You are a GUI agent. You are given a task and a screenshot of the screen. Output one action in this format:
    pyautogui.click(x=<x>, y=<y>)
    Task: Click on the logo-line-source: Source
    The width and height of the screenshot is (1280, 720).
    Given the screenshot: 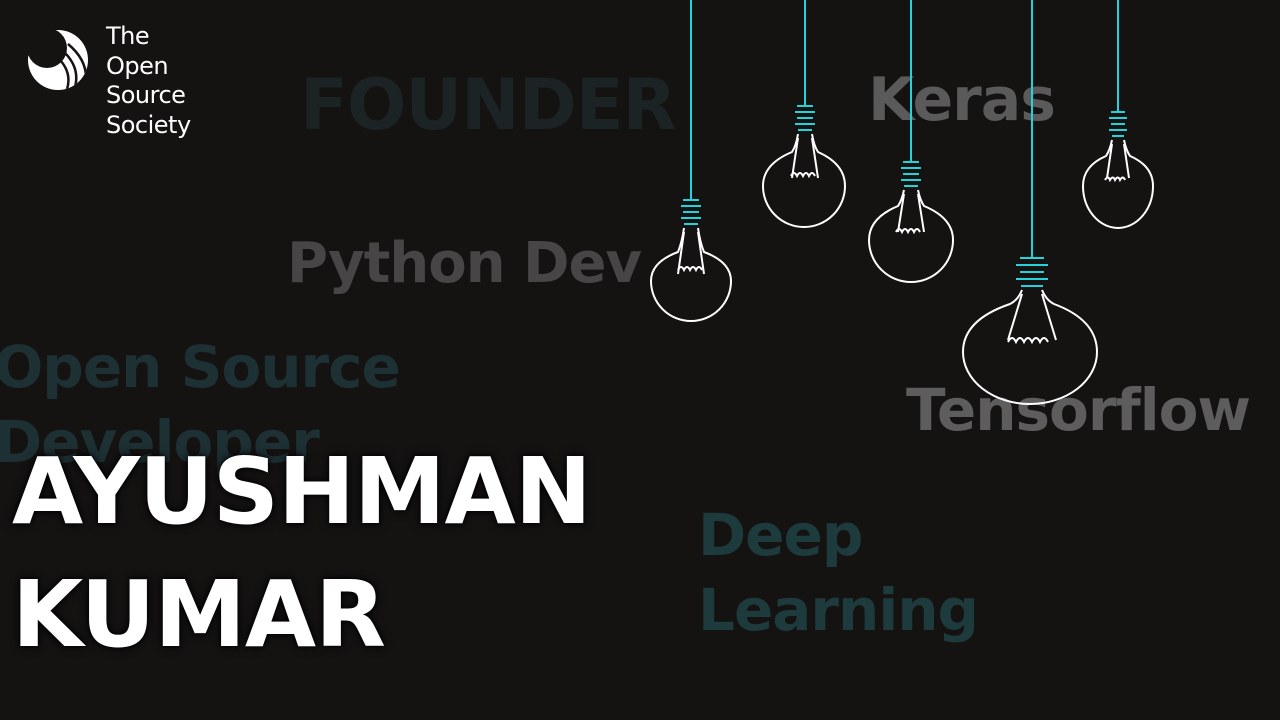 What is the action you would take?
    pyautogui.click(x=146, y=95)
    